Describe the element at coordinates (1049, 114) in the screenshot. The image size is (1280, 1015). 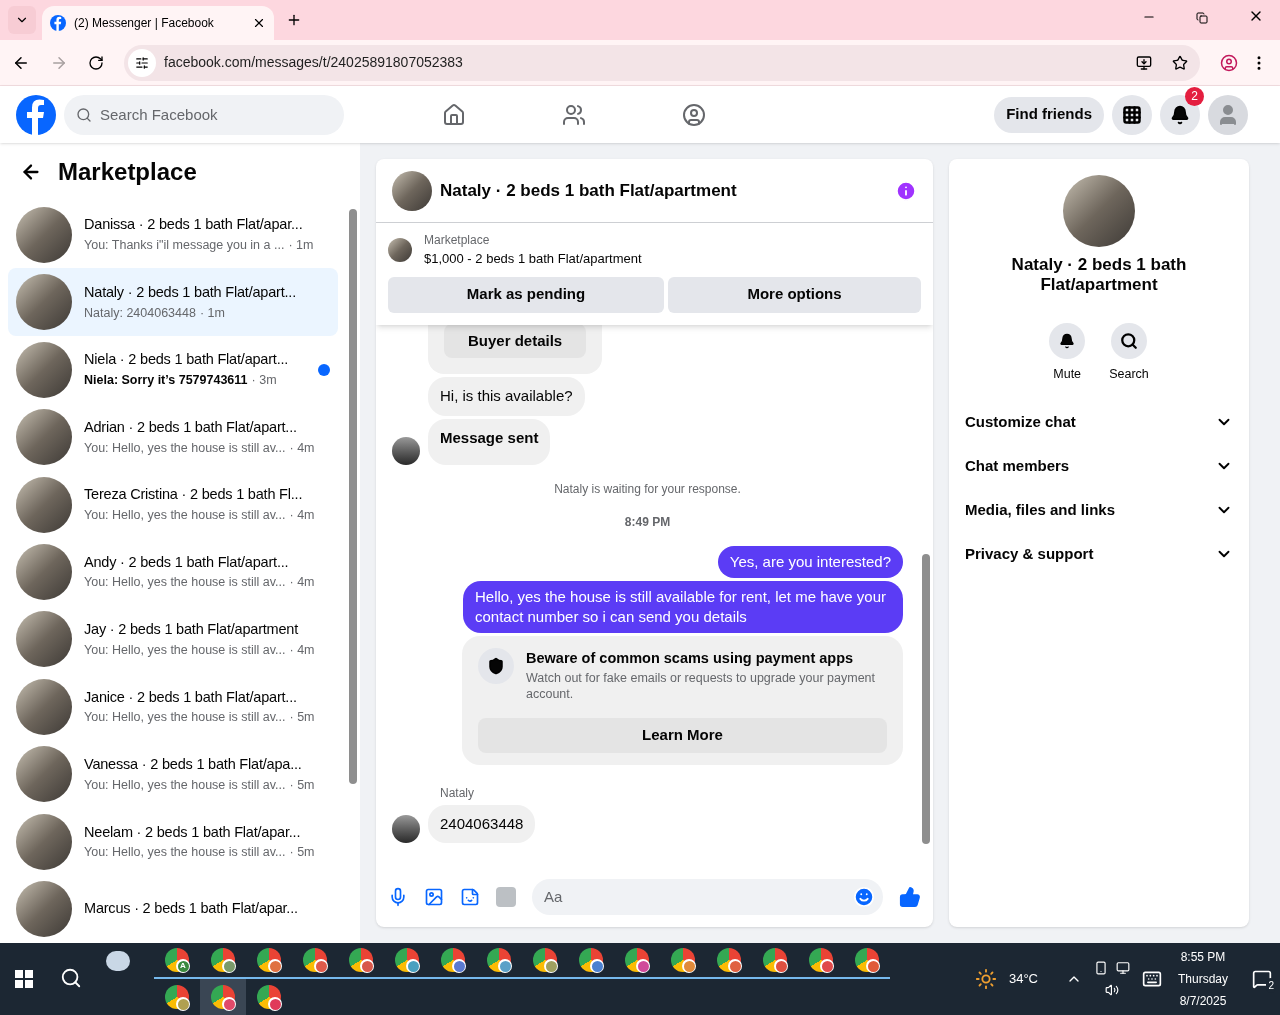
I see `find-friends-button: Find friends` at that location.